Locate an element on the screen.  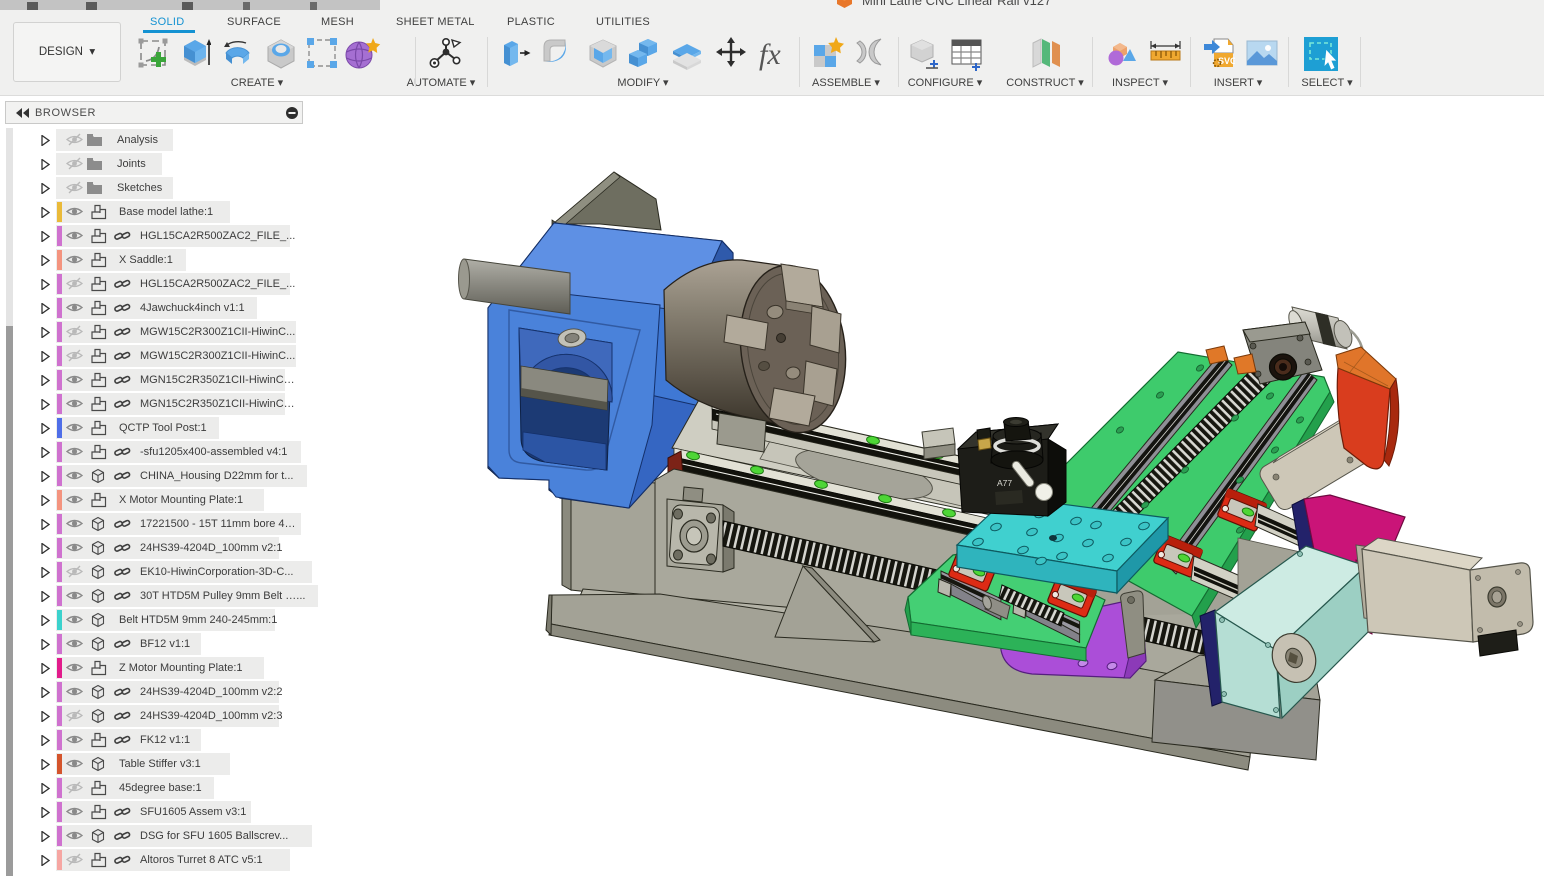
svg-text: A77 is located at coordinates (1004, 483).